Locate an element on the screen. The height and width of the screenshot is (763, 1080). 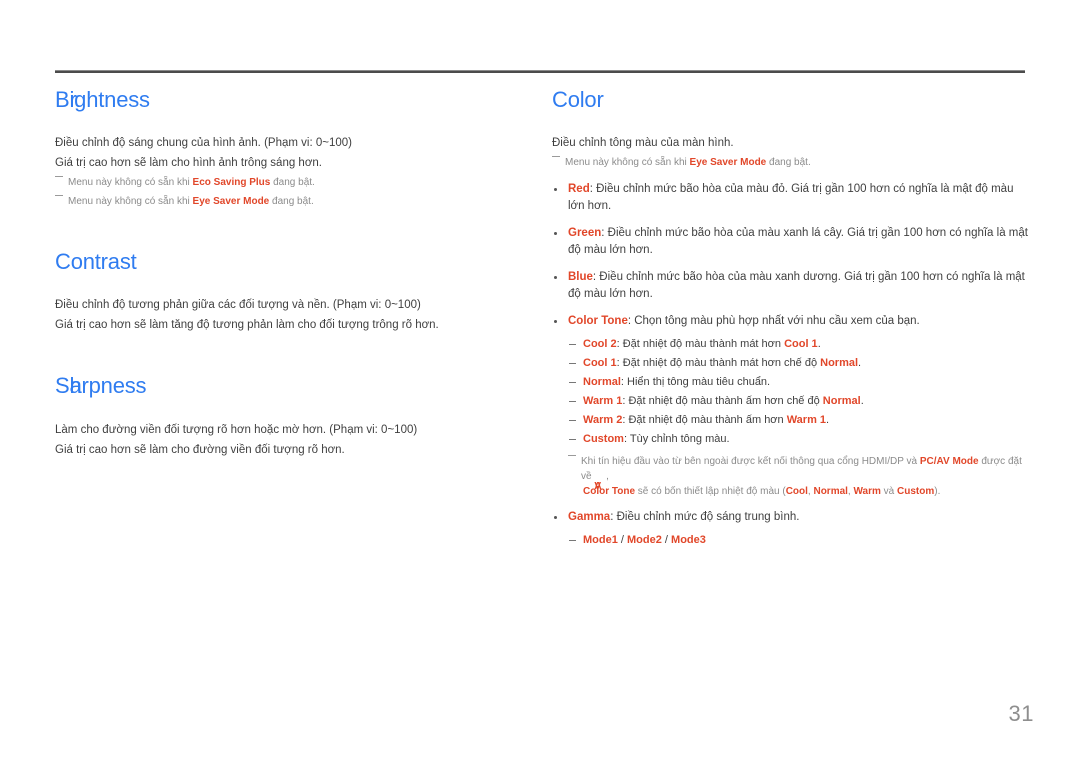
subitem-gamma-modes: Mode1 / Mode2 / Mode3 is located at coordinates (799, 540).